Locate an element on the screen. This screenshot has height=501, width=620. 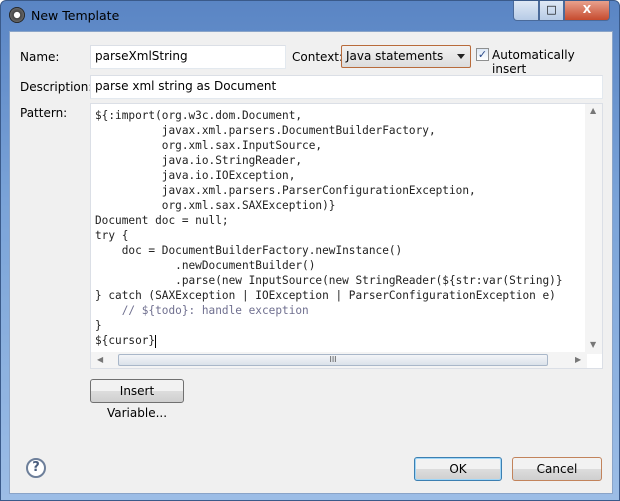
scrollbar-thumb: III is located at coordinates (333, 360).